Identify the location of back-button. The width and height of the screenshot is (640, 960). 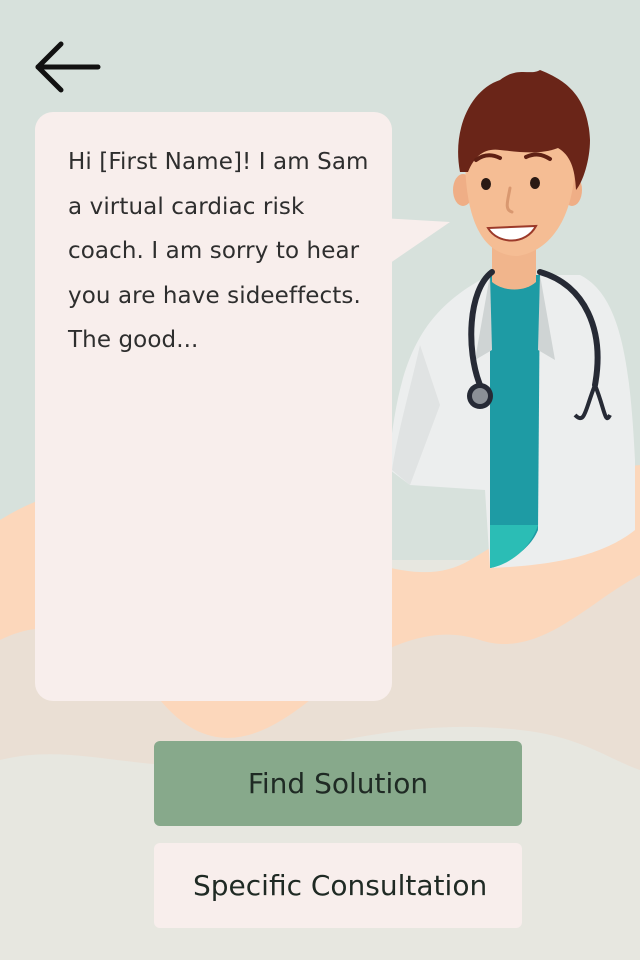
(68, 66).